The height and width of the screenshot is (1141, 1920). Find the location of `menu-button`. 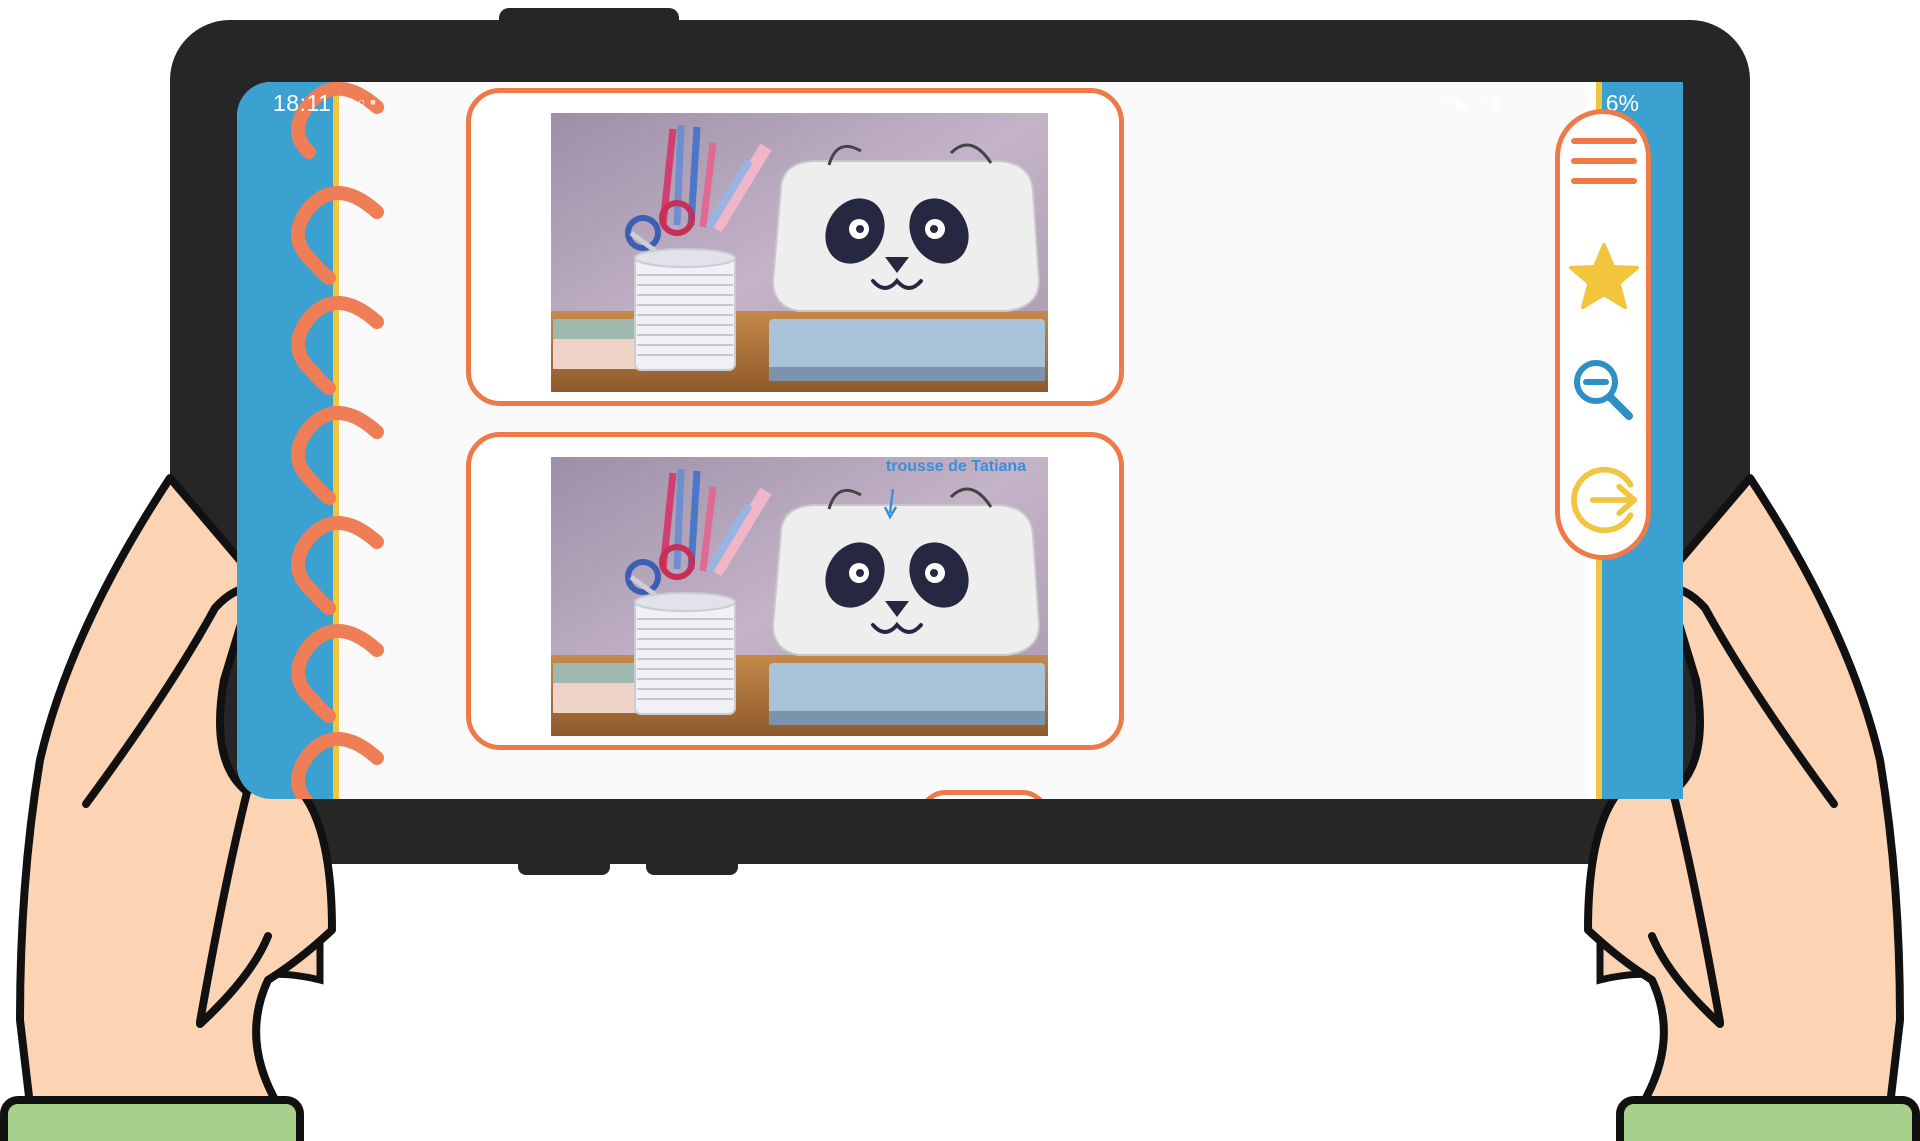

menu-button is located at coordinates (1604, 162).